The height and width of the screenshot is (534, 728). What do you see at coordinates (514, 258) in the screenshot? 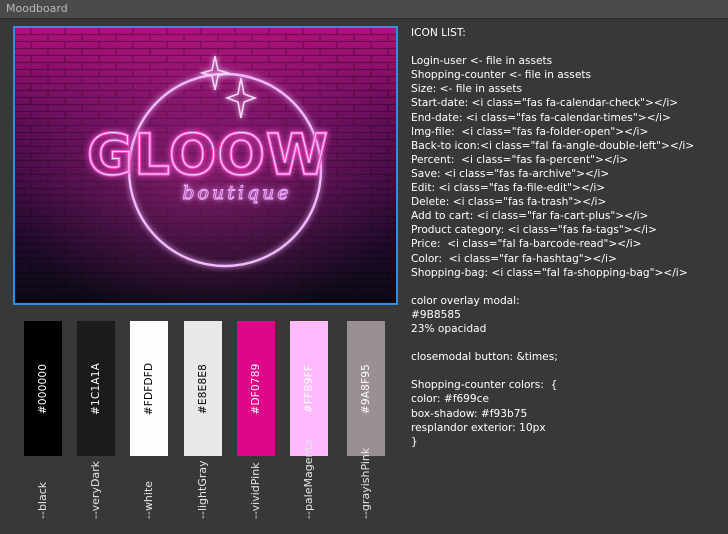
I see `note-line: Color: <i class="far fa-hashtag"></i>` at bounding box center [514, 258].